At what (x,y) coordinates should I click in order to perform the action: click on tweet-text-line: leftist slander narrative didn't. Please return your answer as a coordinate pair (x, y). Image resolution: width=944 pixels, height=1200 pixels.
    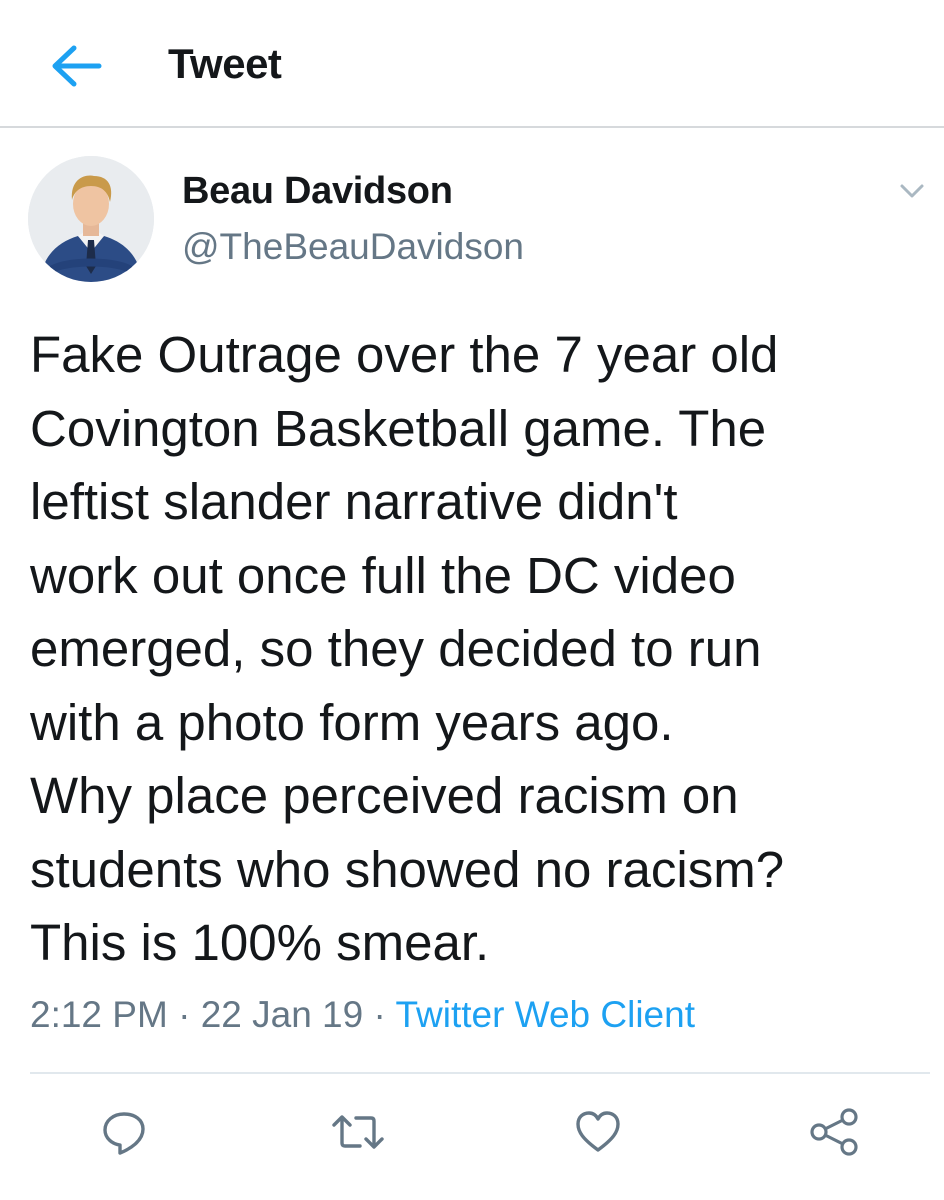
    Looking at the image, I should click on (354, 501).